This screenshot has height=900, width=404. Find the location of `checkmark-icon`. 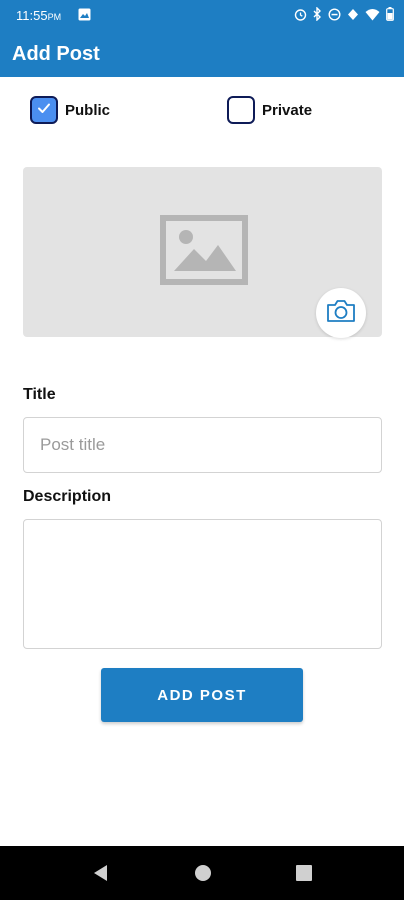

checkmark-icon is located at coordinates (44, 110).